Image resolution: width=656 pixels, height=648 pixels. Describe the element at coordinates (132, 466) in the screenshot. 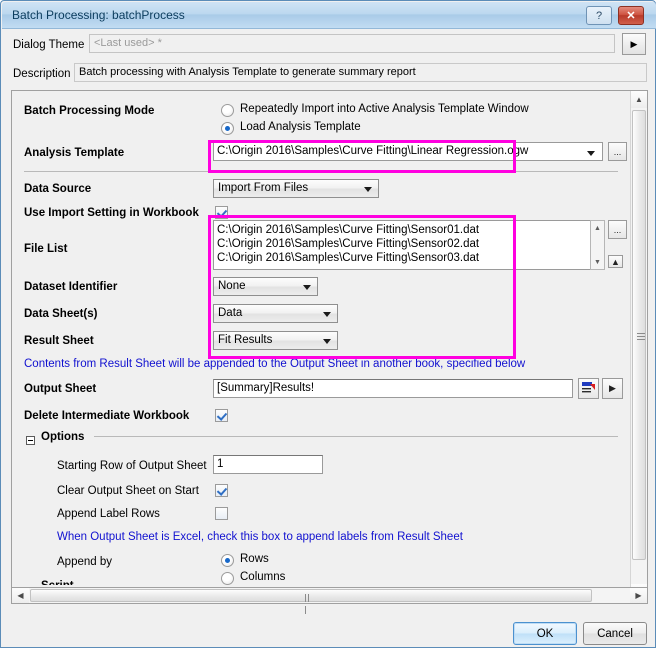

I see `starting-row-label: Starting Row of Output Sheet` at that location.